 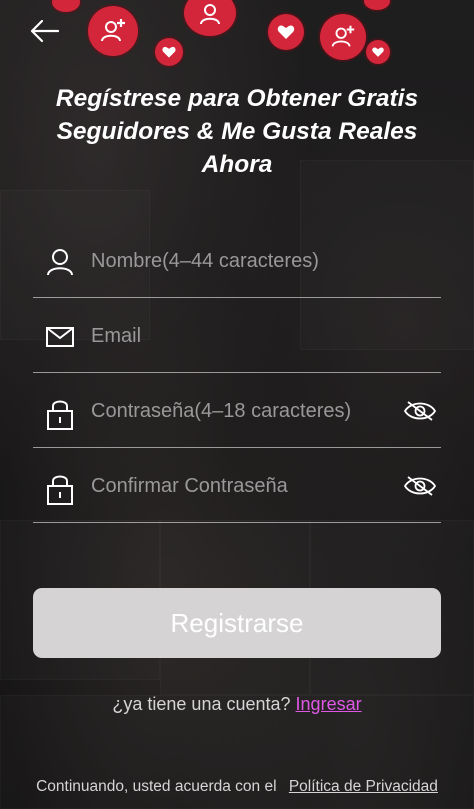 I want to click on login-link: Ingresar, so click(x=329, y=704).